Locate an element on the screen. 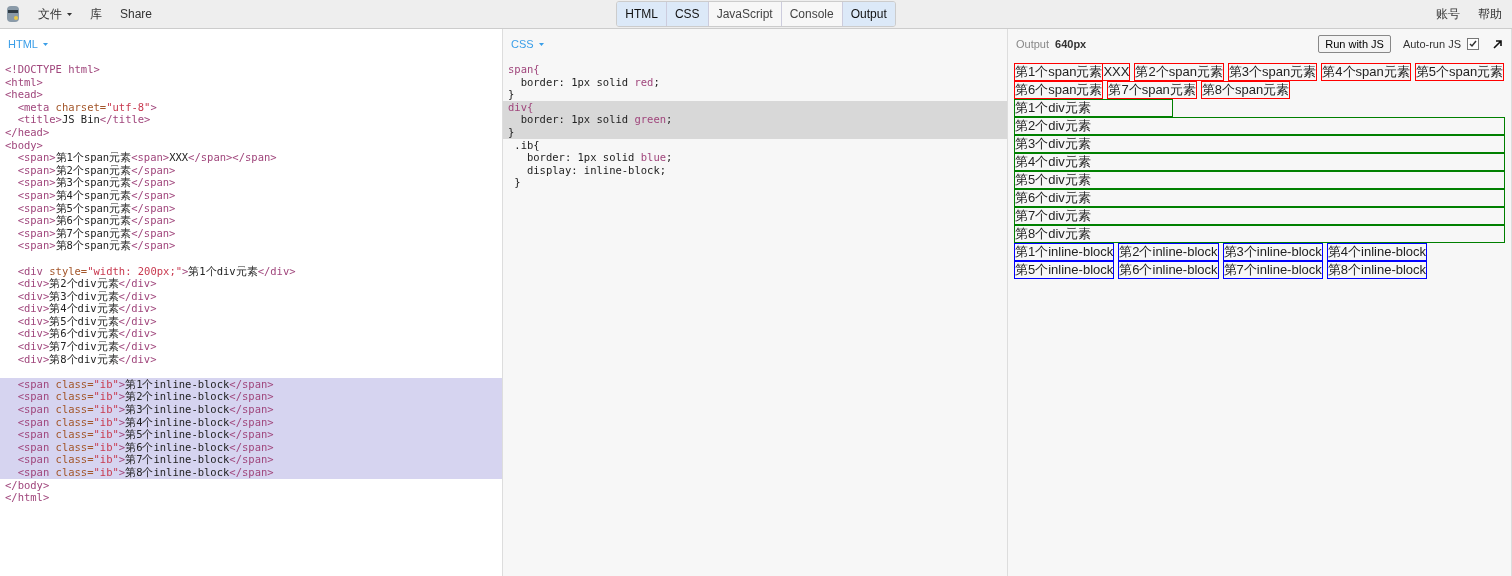  div-element: 第5个div元素 is located at coordinates (1259, 180).